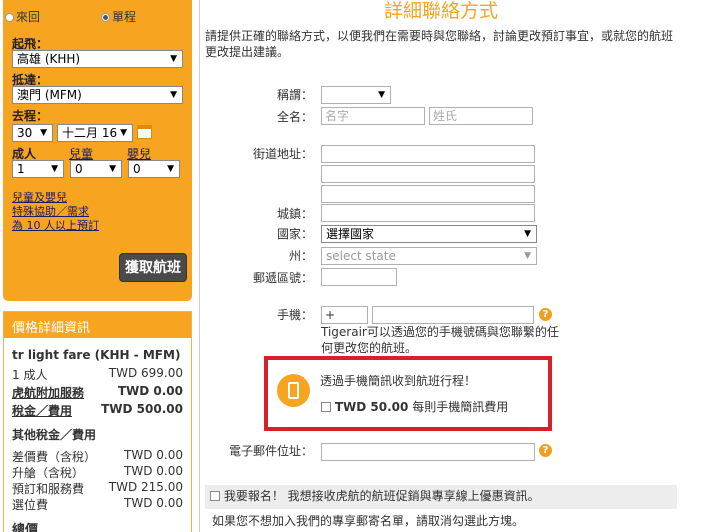  Describe the element at coordinates (97, 525) in the screenshot. I see `total-label: 總價` at that location.